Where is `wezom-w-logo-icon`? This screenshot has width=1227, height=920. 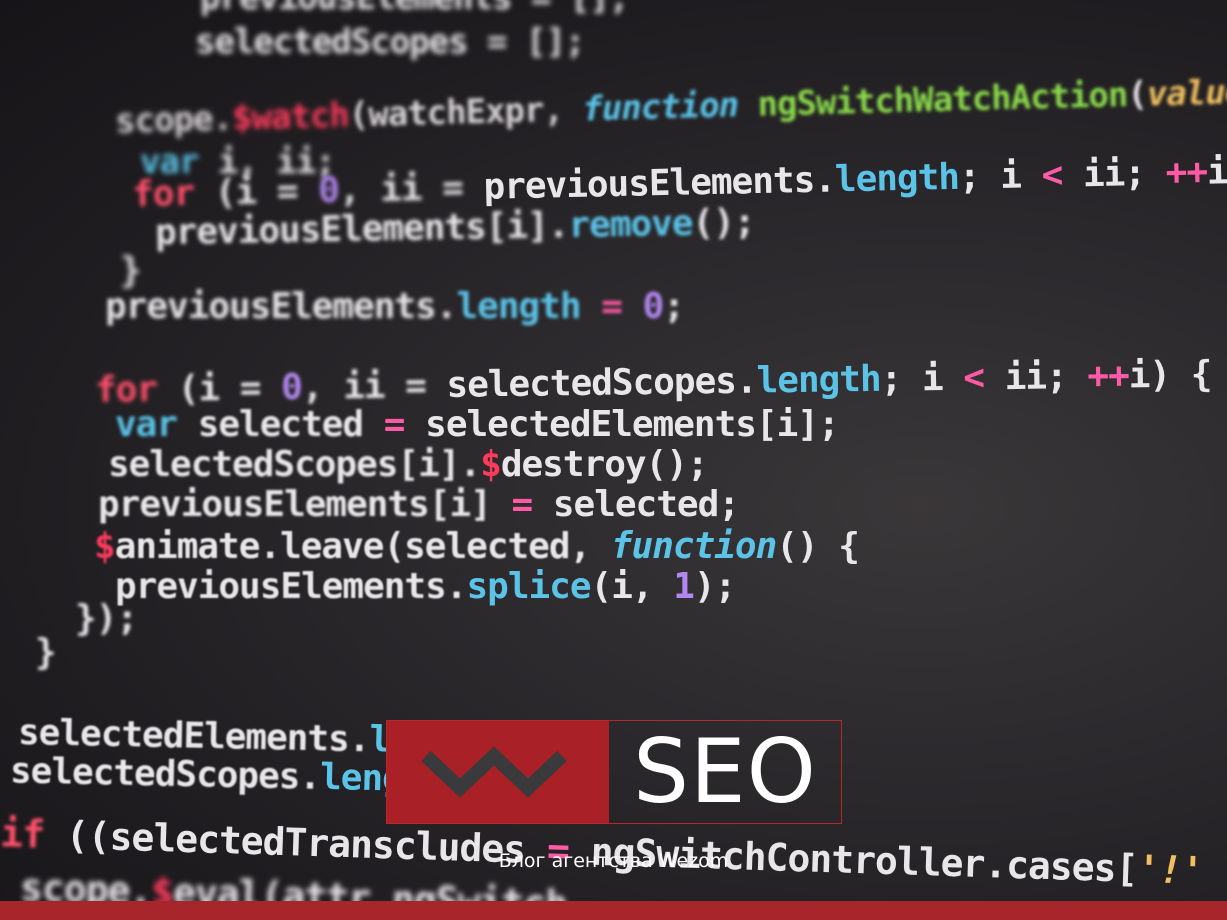
wezom-w-logo-icon is located at coordinates (498, 772).